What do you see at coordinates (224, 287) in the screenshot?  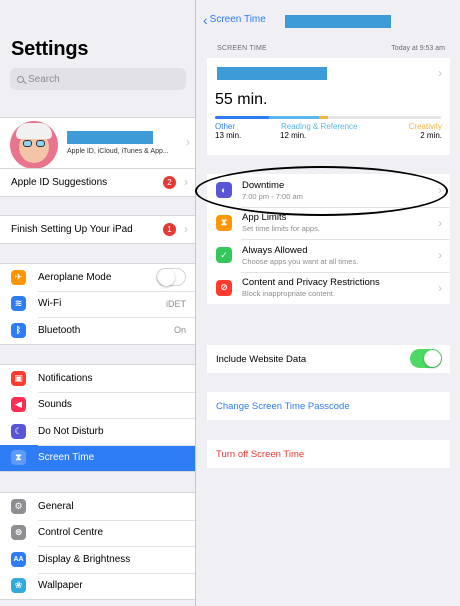 I see `restriction-icon: ⊘` at bounding box center [224, 287].